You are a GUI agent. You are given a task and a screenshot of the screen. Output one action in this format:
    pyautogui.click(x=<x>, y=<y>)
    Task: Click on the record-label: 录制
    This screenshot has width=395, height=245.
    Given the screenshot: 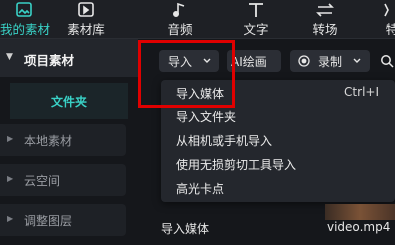 What is the action you would take?
    pyautogui.click(x=330, y=62)
    